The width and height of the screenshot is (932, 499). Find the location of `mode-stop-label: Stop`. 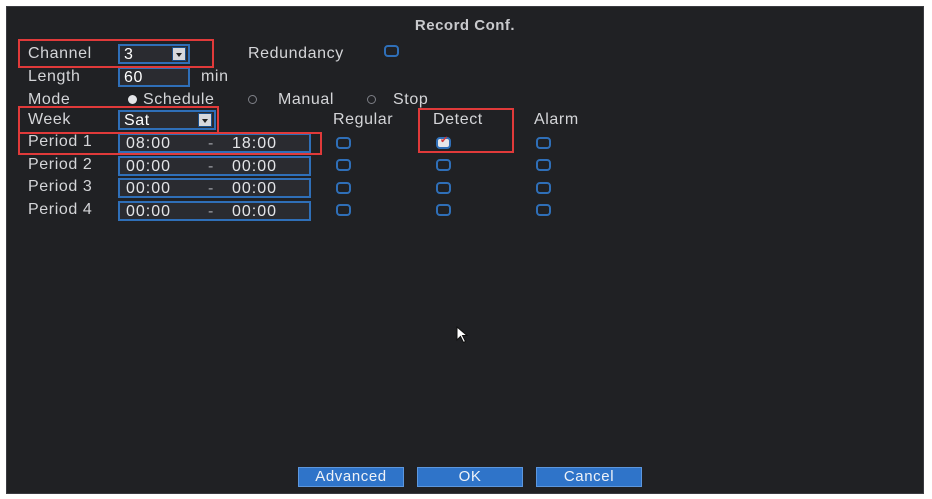

mode-stop-label: Stop is located at coordinates (411, 99).